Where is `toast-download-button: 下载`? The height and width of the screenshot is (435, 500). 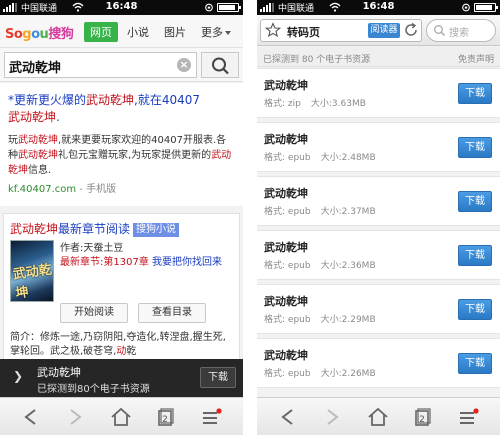 toast-download-button: 下载 is located at coordinates (218, 377).